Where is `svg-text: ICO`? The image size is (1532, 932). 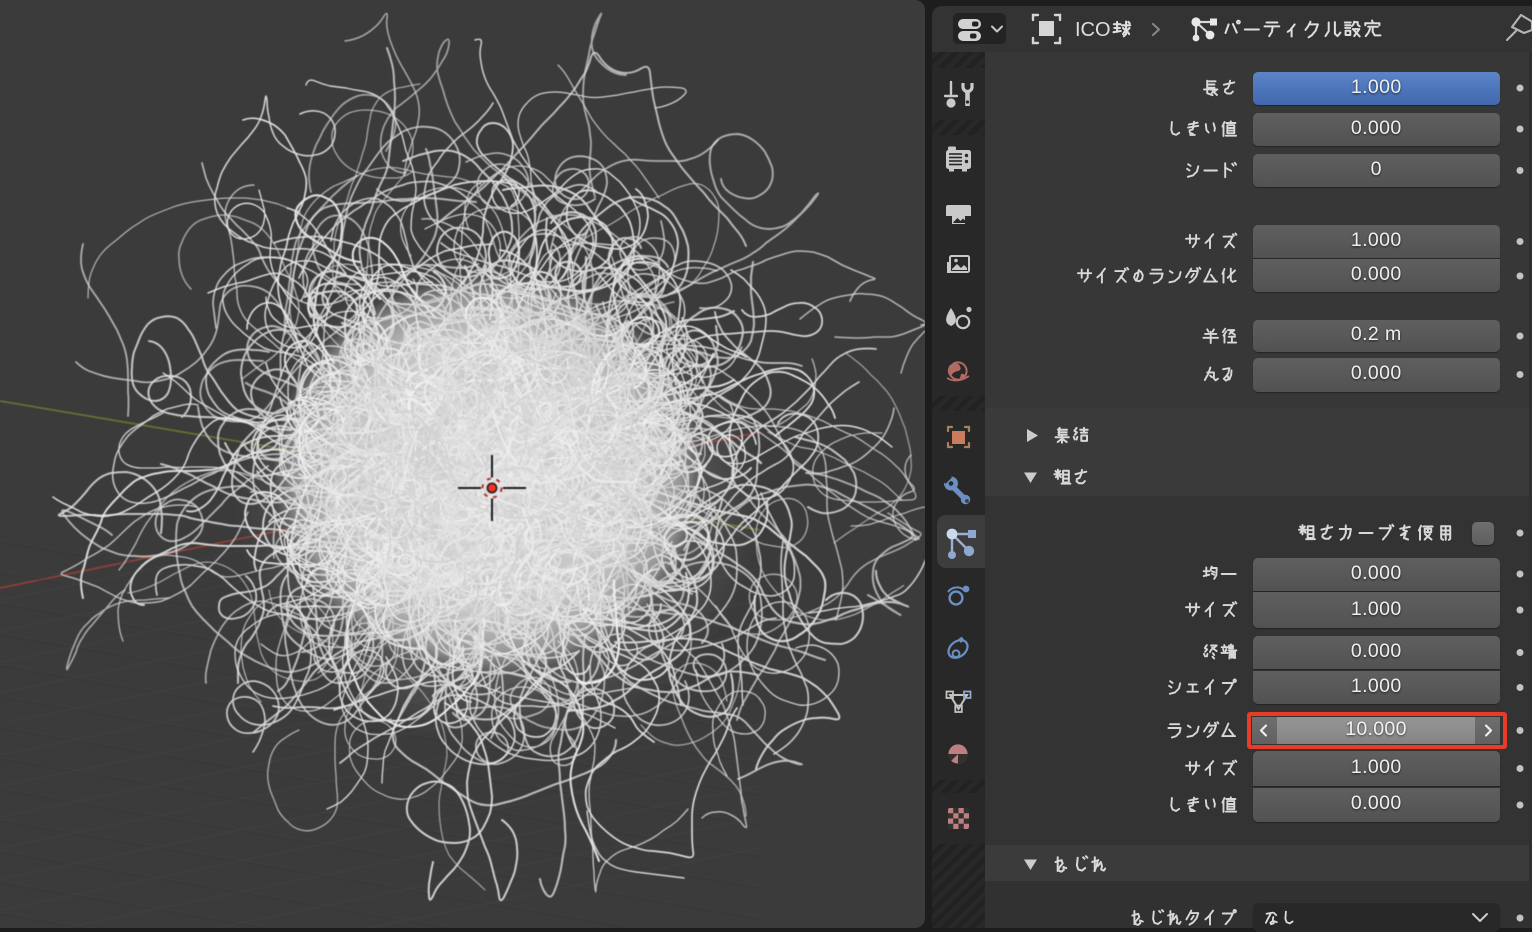
svg-text: ICO is located at coordinates (1093, 30).